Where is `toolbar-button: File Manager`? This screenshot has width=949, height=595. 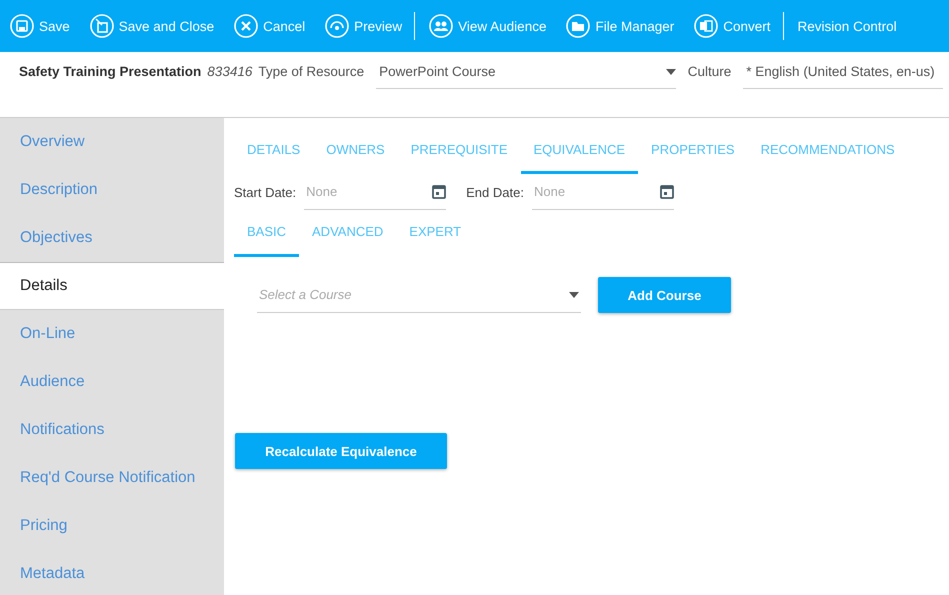
toolbar-button: File Manager is located at coordinates (620, 26).